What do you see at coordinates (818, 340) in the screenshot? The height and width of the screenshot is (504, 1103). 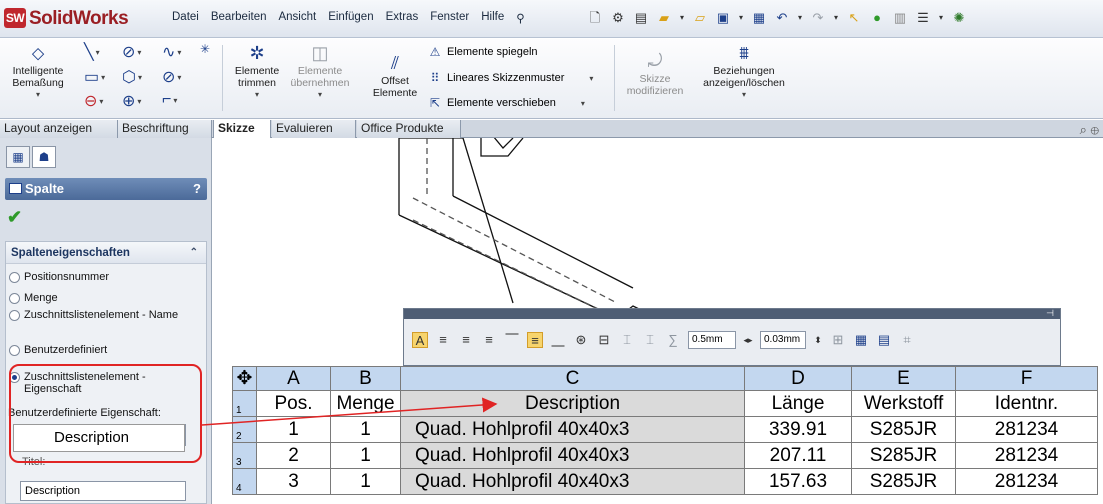 I see `line-width-2-stepper-icon: ⬍` at bounding box center [818, 340].